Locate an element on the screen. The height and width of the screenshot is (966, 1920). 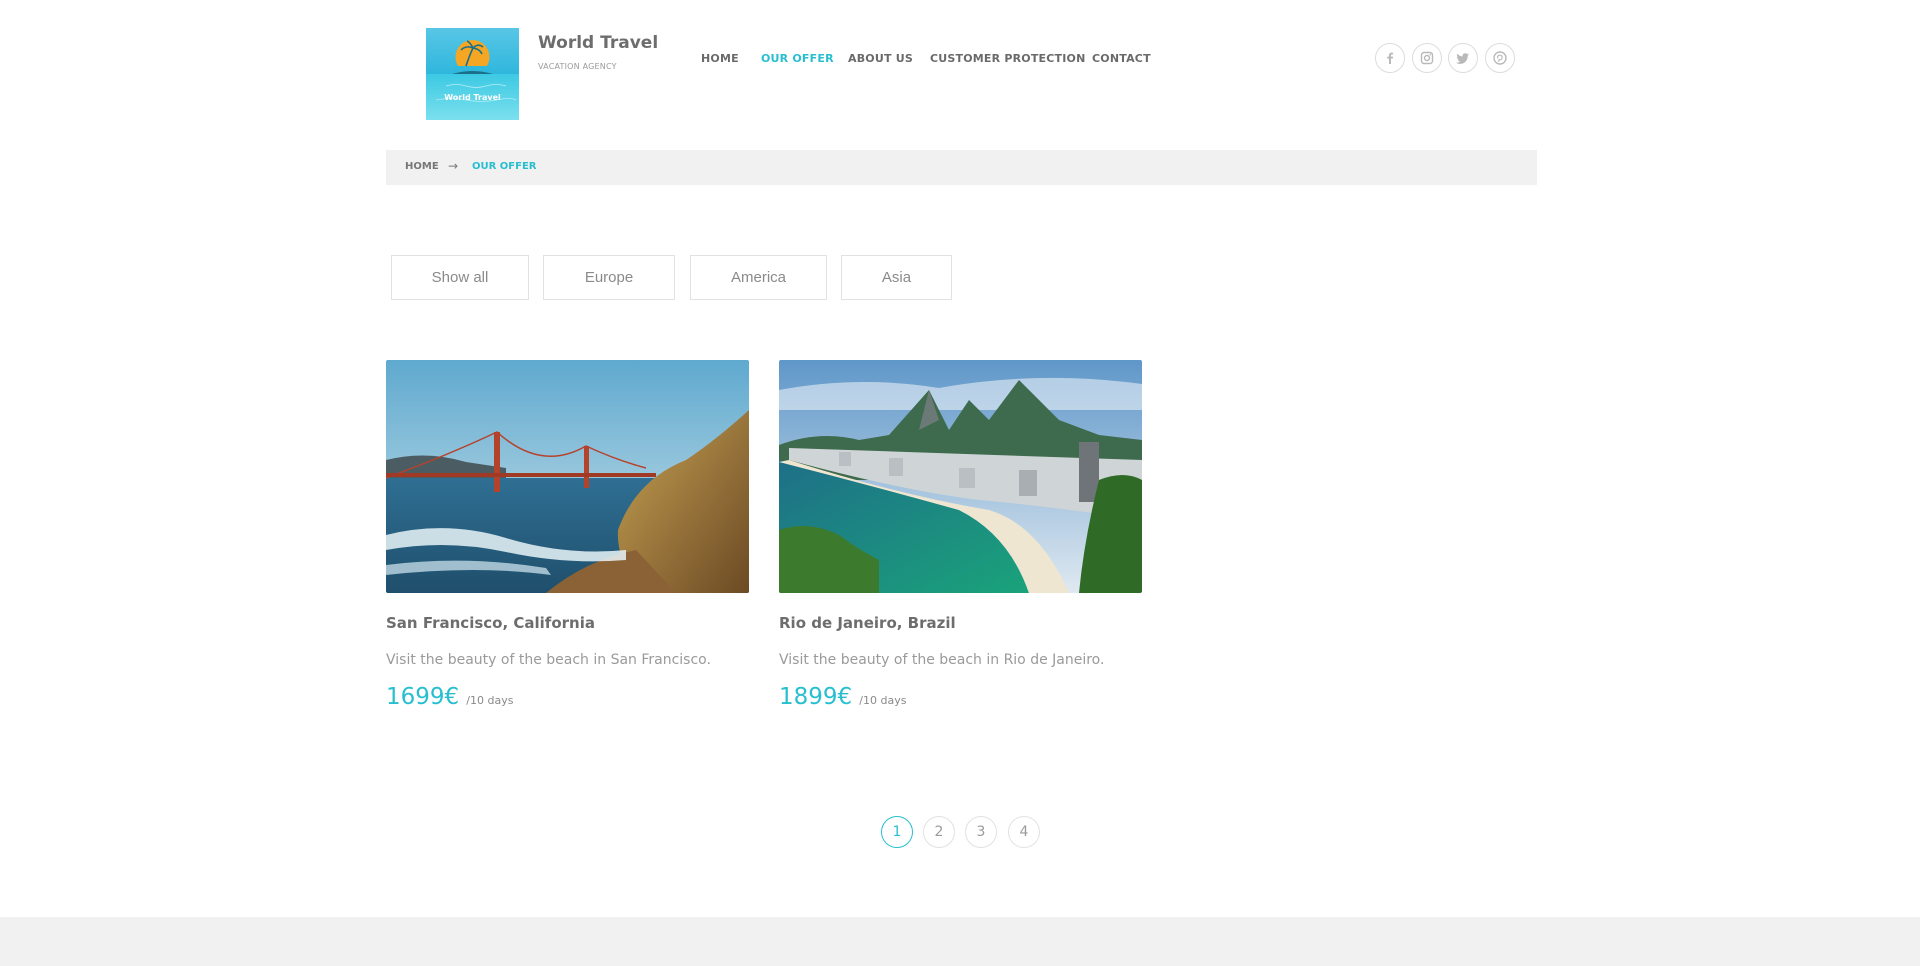
offer-title: San Francisco, California is located at coordinates (490, 623).